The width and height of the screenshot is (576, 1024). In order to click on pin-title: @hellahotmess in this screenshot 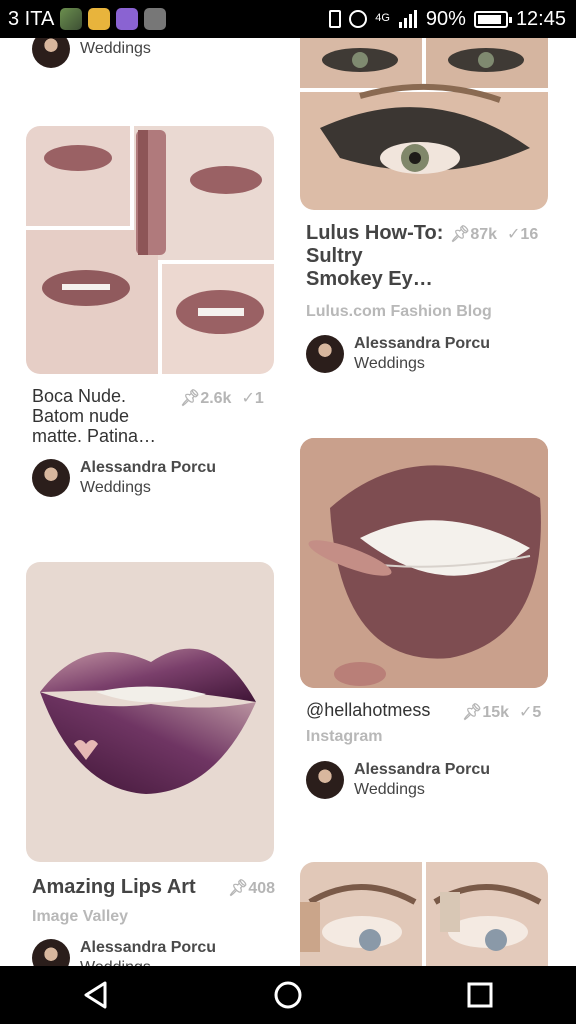, I will do `click(381, 710)`.